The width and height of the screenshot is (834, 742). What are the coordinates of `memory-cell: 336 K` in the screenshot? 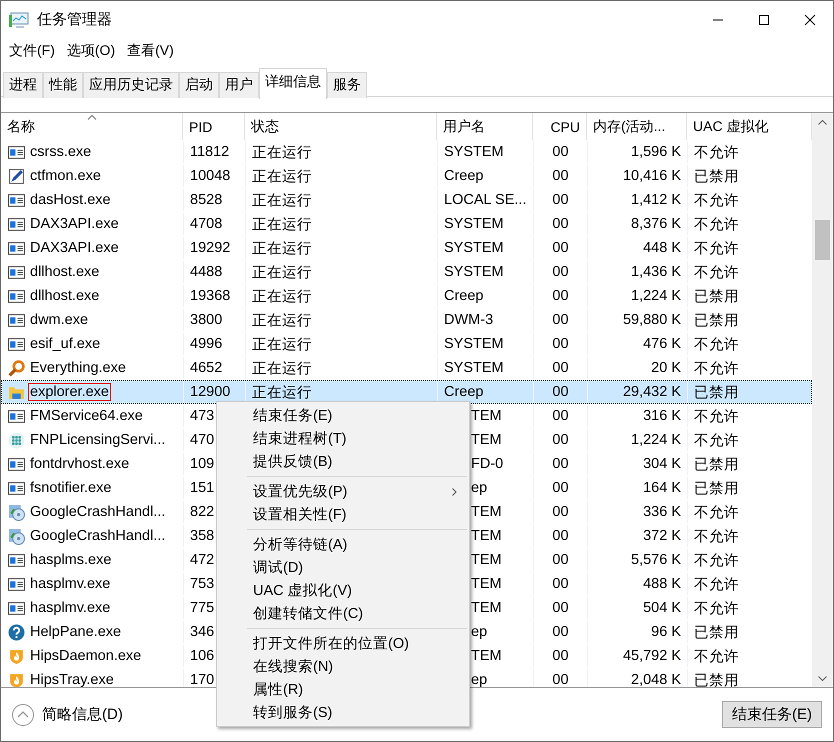 It's located at (638, 512).